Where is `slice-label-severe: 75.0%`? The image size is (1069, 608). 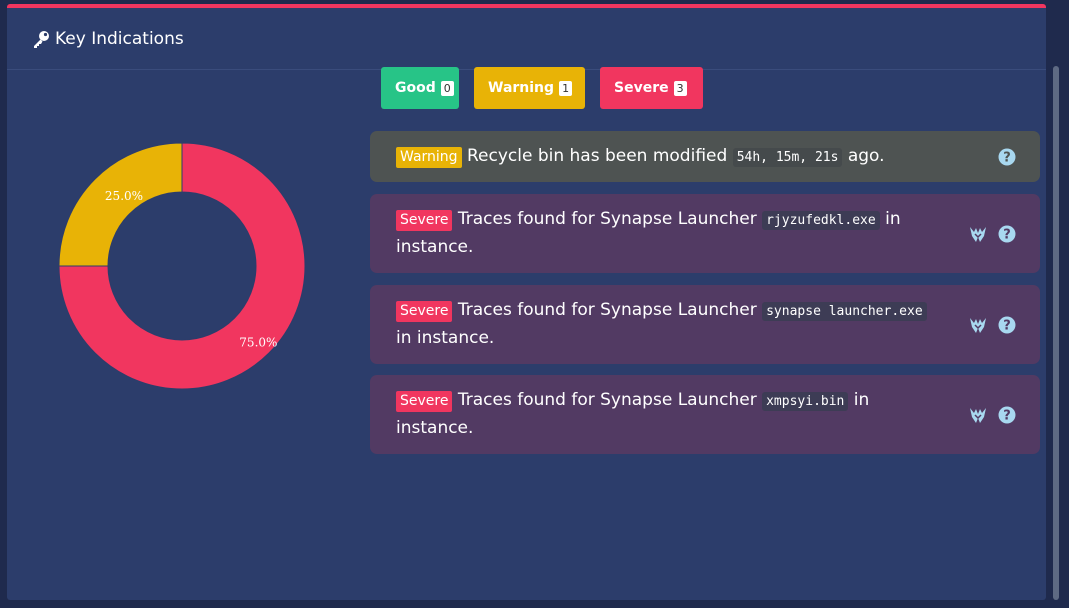 slice-label-severe: 75.0% is located at coordinates (258, 342).